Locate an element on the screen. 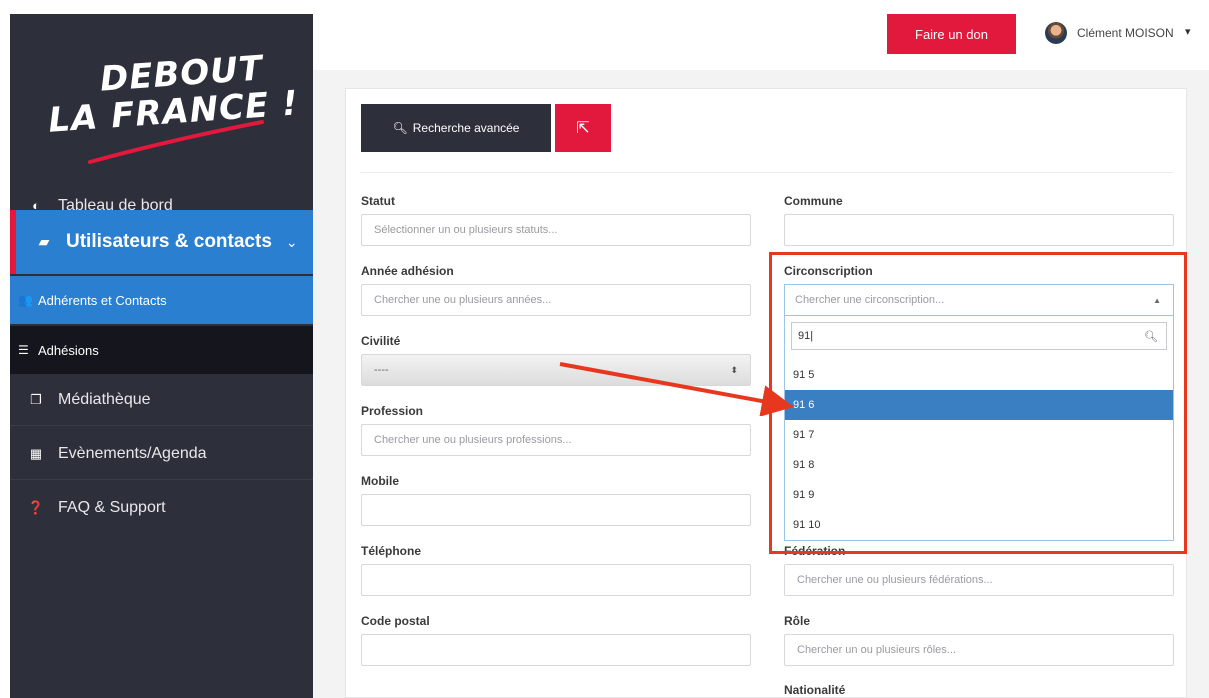 The width and height of the screenshot is (1209, 698). export-icon: ⇱ is located at coordinates (583, 128).